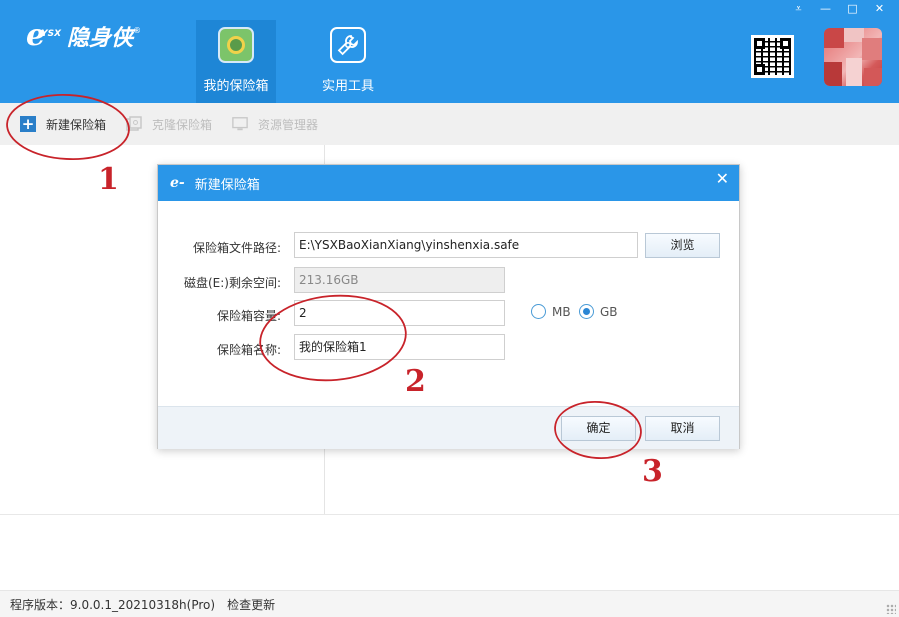 This screenshot has width=899, height=617. I want to click on minimize-button: —, so click(825, 8).